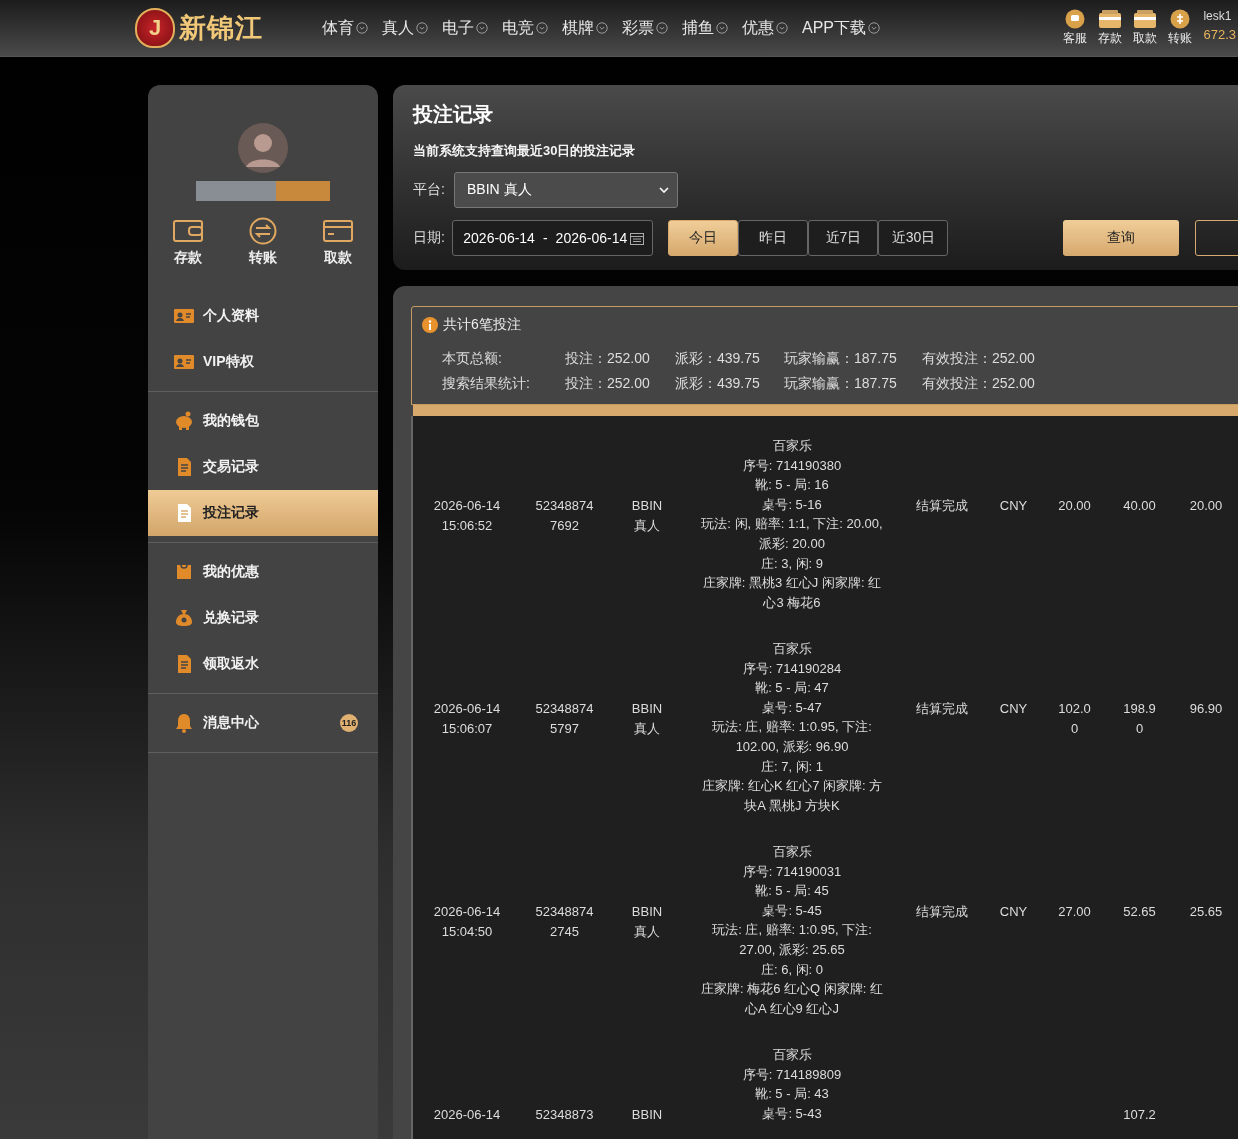  Describe the element at coordinates (472, 358) in the screenshot. I see `summary-label: 本页总额:` at that location.